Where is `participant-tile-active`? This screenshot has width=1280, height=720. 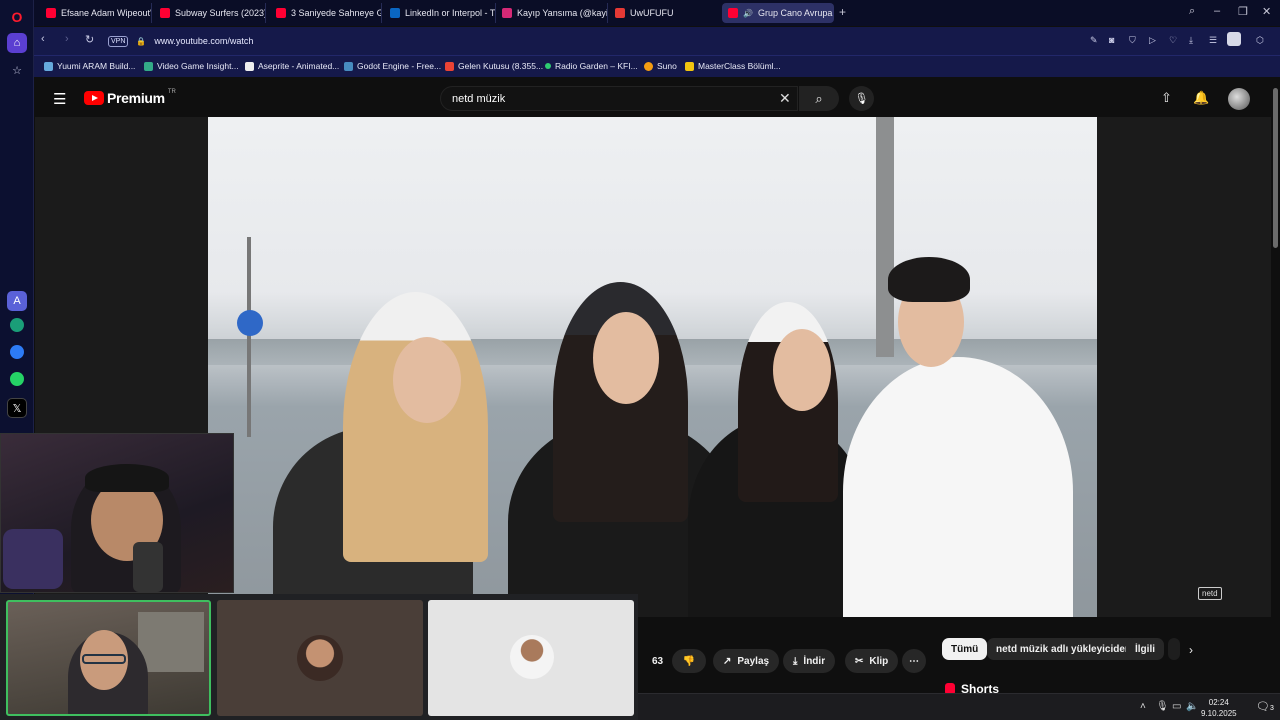
participant-tile-active is located at coordinates (108, 658).